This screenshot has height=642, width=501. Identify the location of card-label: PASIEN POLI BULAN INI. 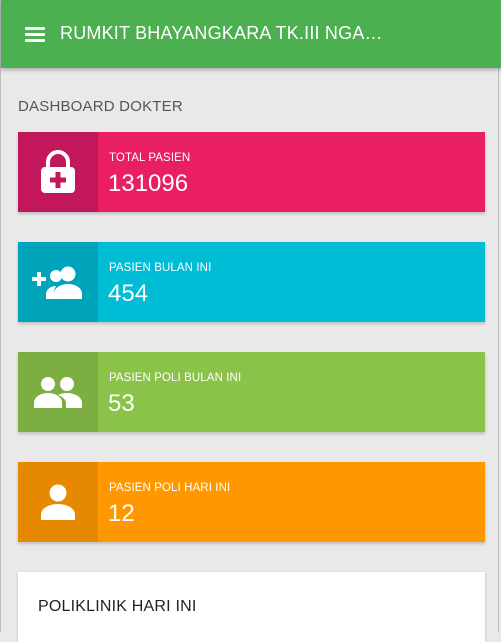
(175, 378).